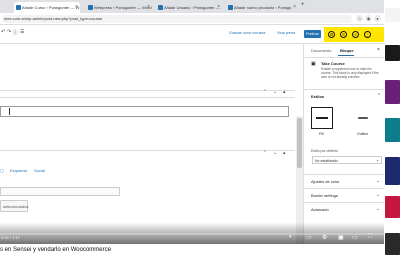 The image size is (400, 255). Describe the element at coordinates (312, 34) in the screenshot. I see `publish-button: Publicar` at that location.